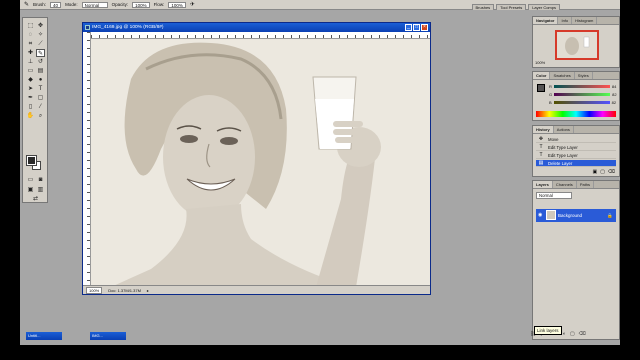 The image size is (640, 360). What do you see at coordinates (30, 35) in the screenshot?
I see `lasso-tool-icon: ◌` at bounding box center [30, 35].